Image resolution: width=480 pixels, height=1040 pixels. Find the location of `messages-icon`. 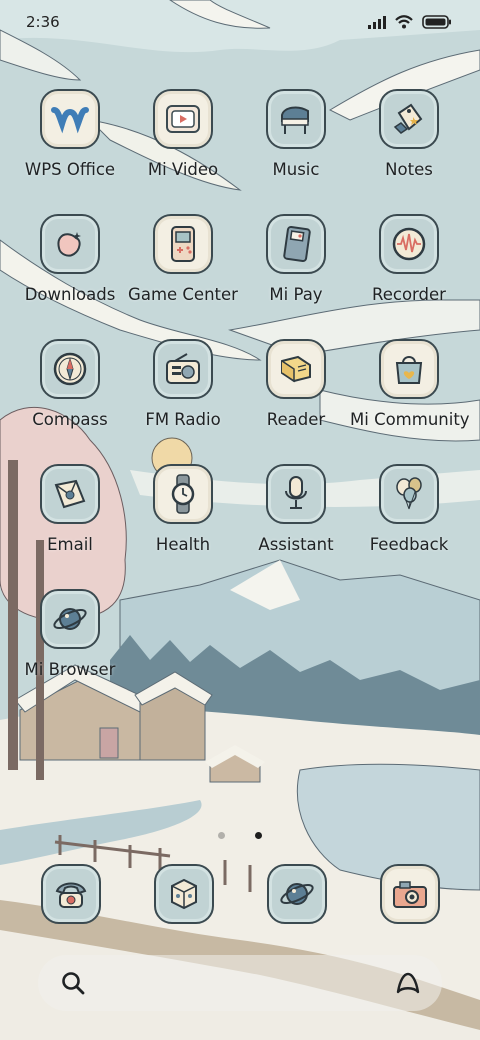

messages-icon is located at coordinates (184, 894).